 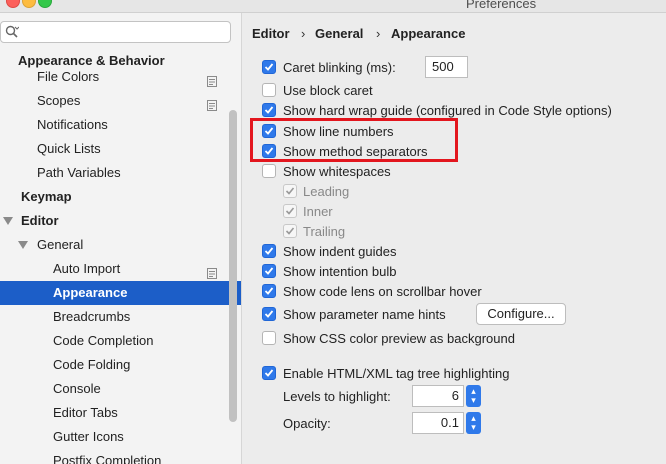 What do you see at coordinates (60, 244) in the screenshot?
I see `tree-item-label: General` at bounding box center [60, 244].